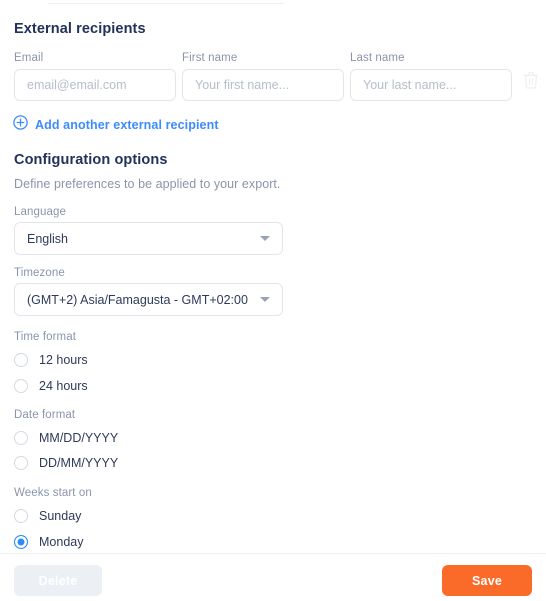  What do you see at coordinates (29, 58) in the screenshot?
I see `email-label: Email` at bounding box center [29, 58].